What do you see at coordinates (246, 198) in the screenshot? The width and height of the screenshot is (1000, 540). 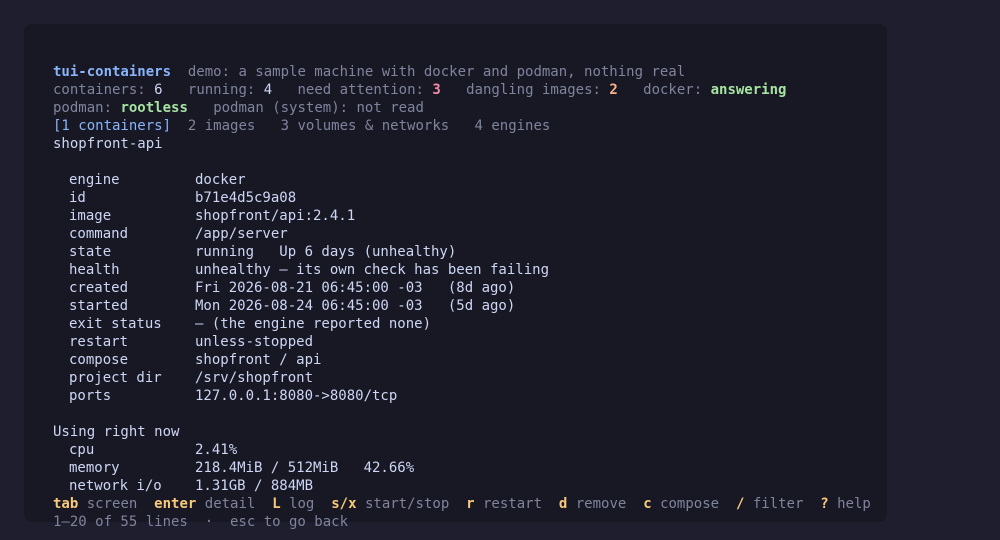 I see `detail-value: b71e4d5c9a08` at bounding box center [246, 198].